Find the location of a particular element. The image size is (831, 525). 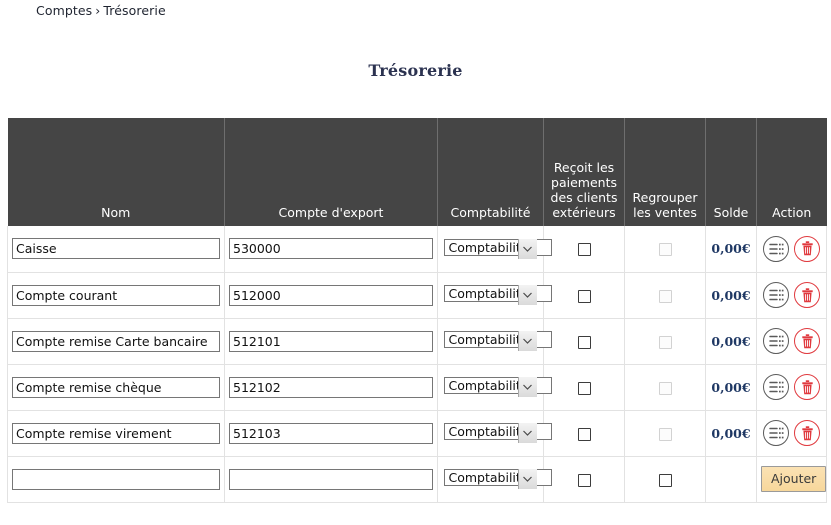

breadcrumb: Comptes › Trésorerie is located at coordinates (101, 10).